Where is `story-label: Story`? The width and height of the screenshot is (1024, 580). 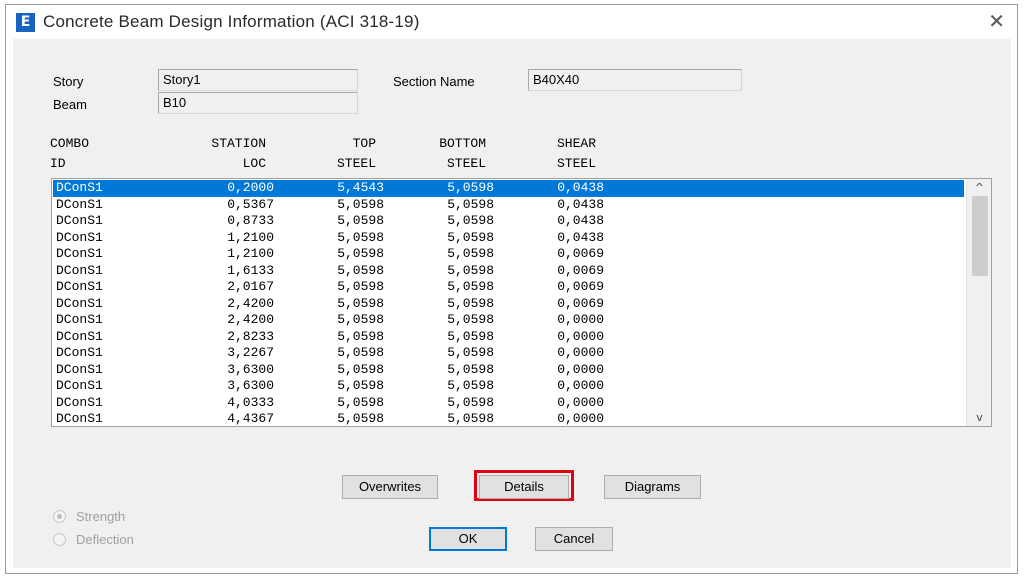
story-label: Story is located at coordinates (68, 81).